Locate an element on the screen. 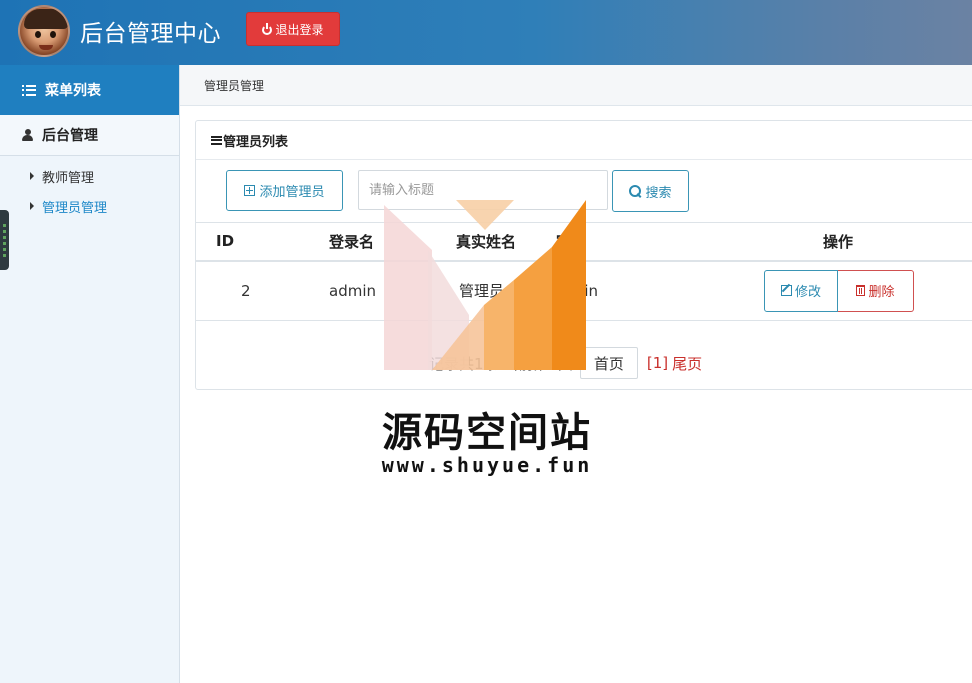  sidebar-item-teacher: 教师管理 is located at coordinates (89, 176).